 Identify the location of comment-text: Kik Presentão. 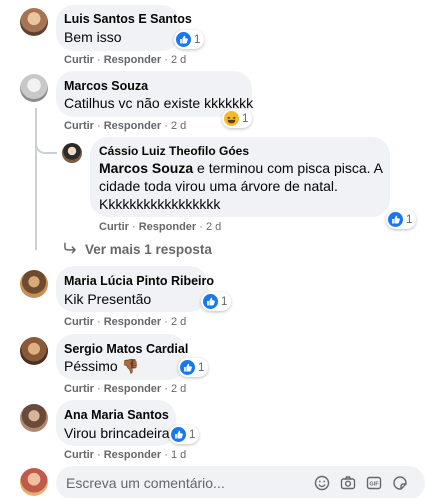
(108, 299).